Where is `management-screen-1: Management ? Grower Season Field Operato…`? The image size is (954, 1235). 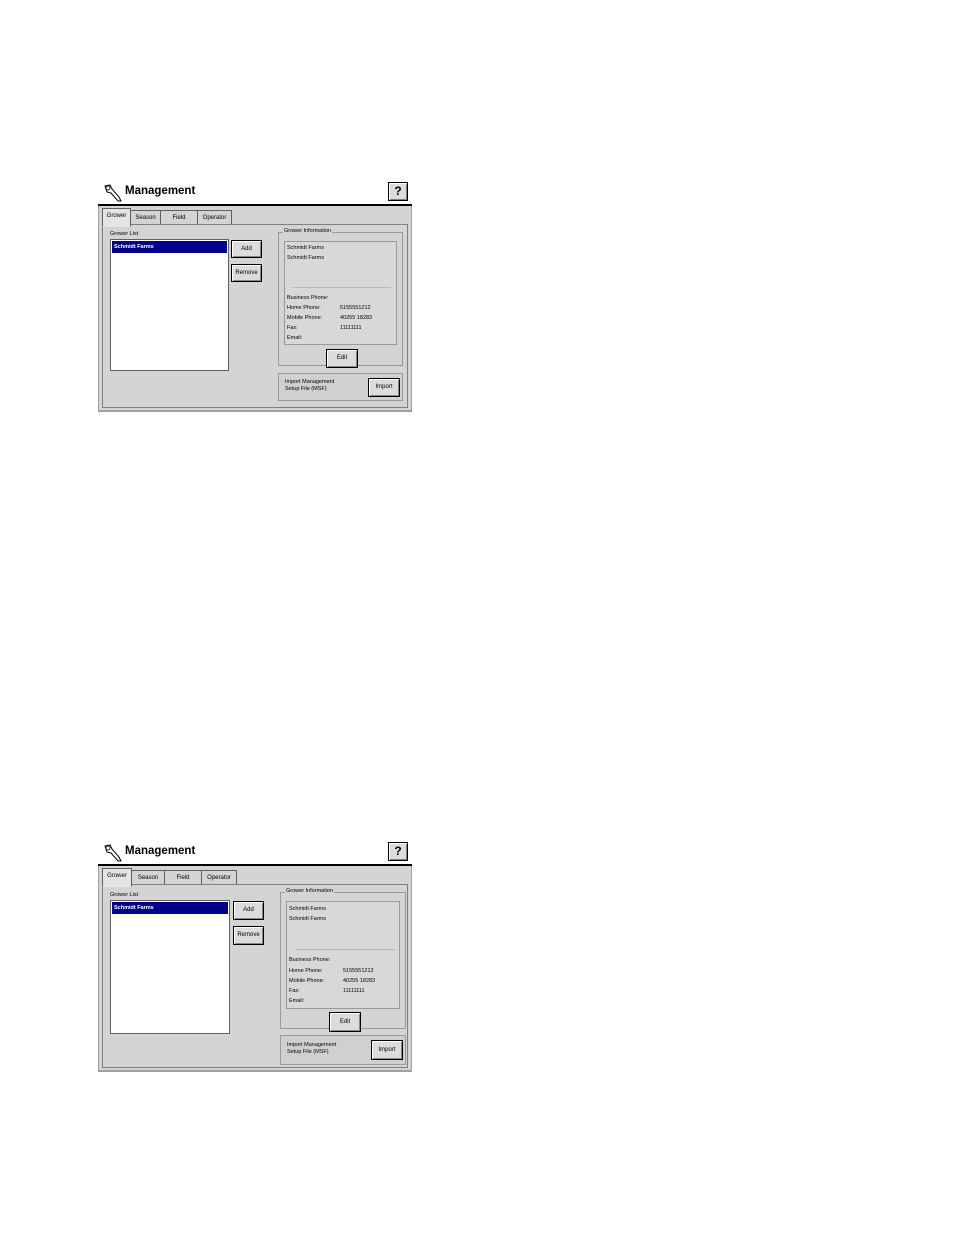 management-screen-1: Management ? Grower Season Field Operato… is located at coordinates (255, 296).